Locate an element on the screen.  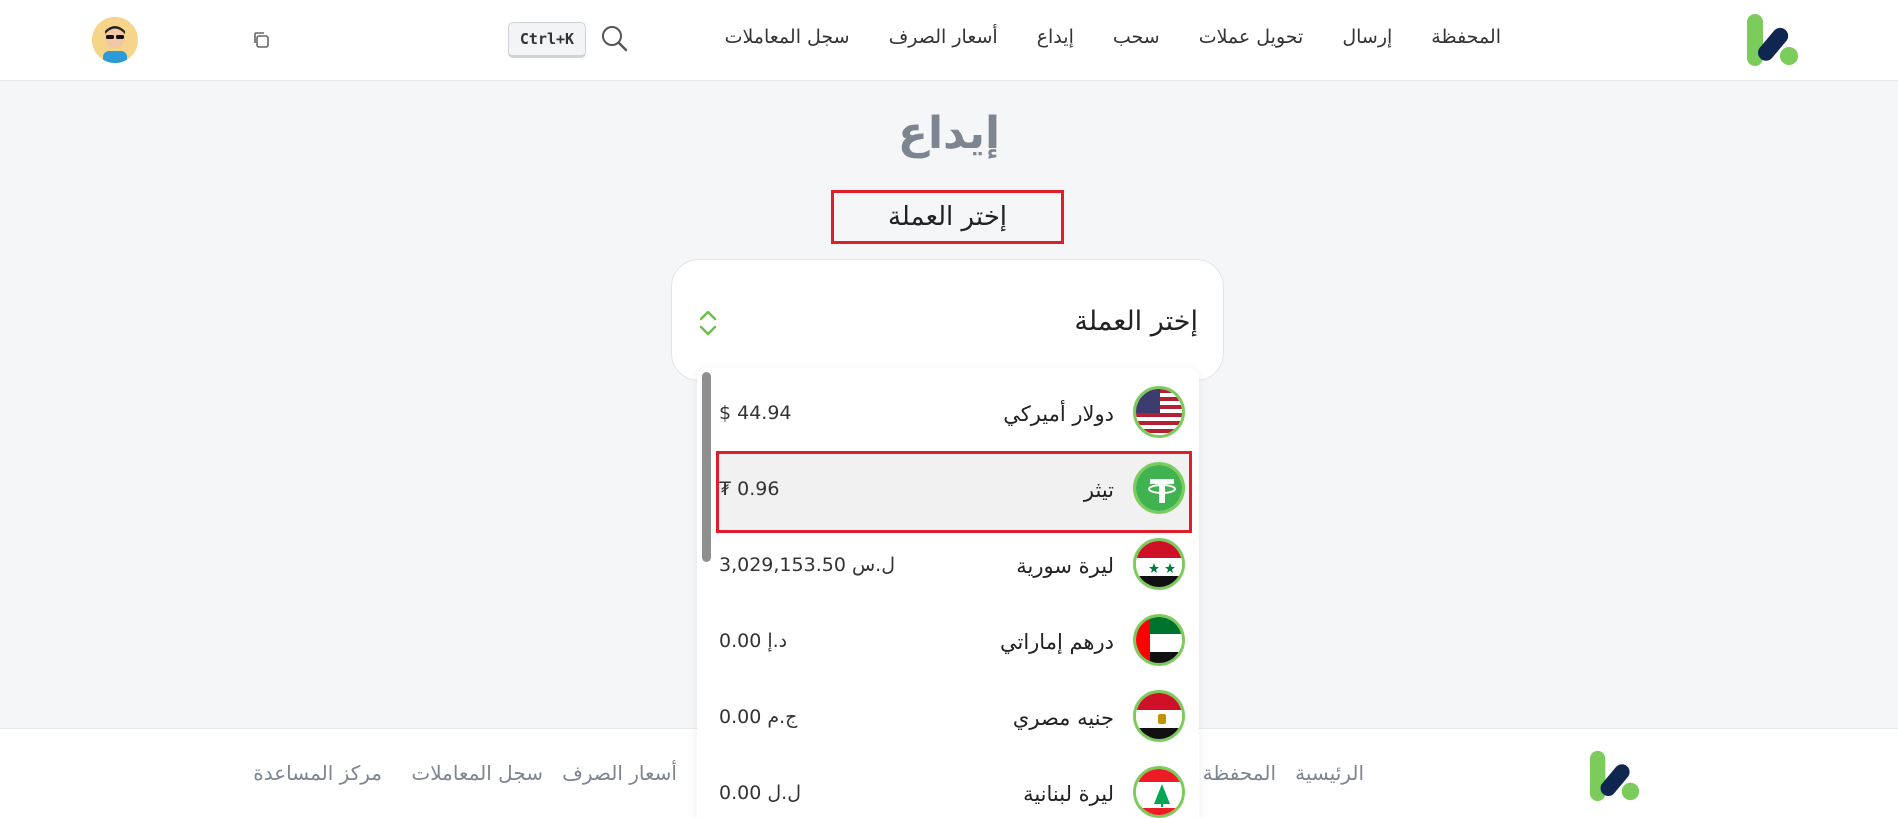
footer-logo is located at coordinates (1615, 776).